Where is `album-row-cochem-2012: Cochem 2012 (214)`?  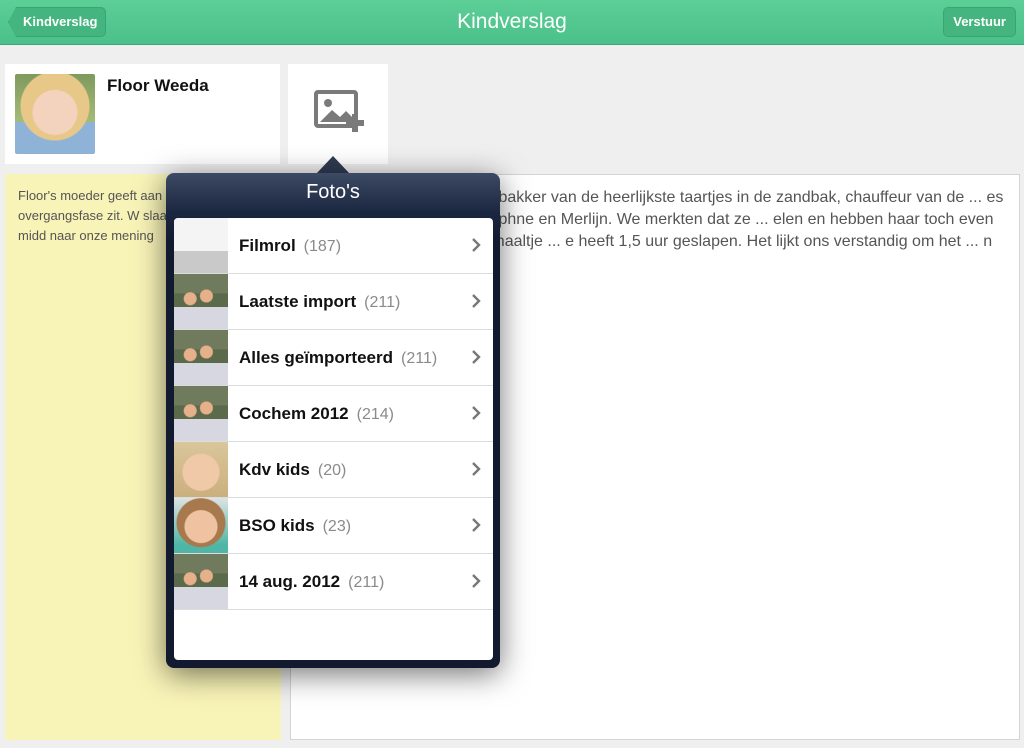 album-row-cochem-2012: Cochem 2012 (214) is located at coordinates (333, 414).